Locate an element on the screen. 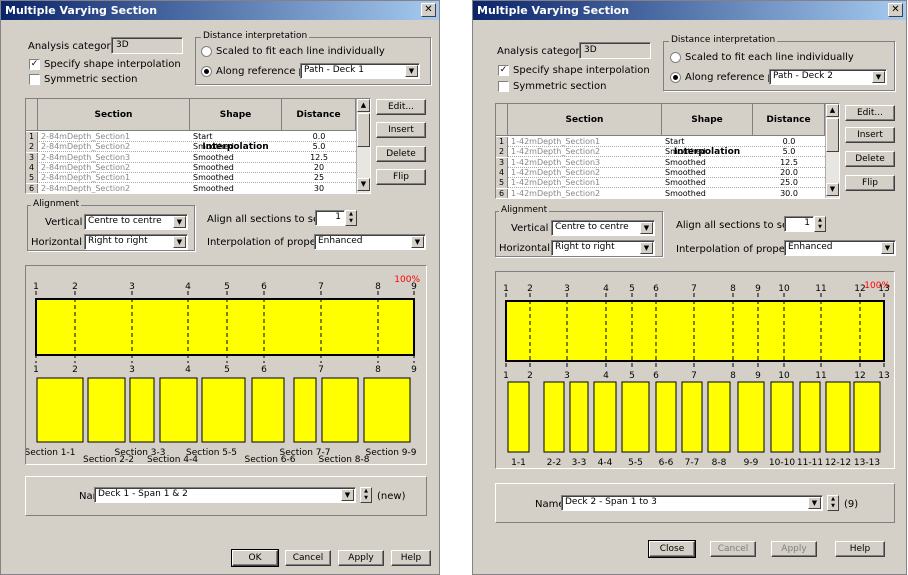 This screenshot has width=908, height=575. cell-distance: 20 is located at coordinates (319, 168).